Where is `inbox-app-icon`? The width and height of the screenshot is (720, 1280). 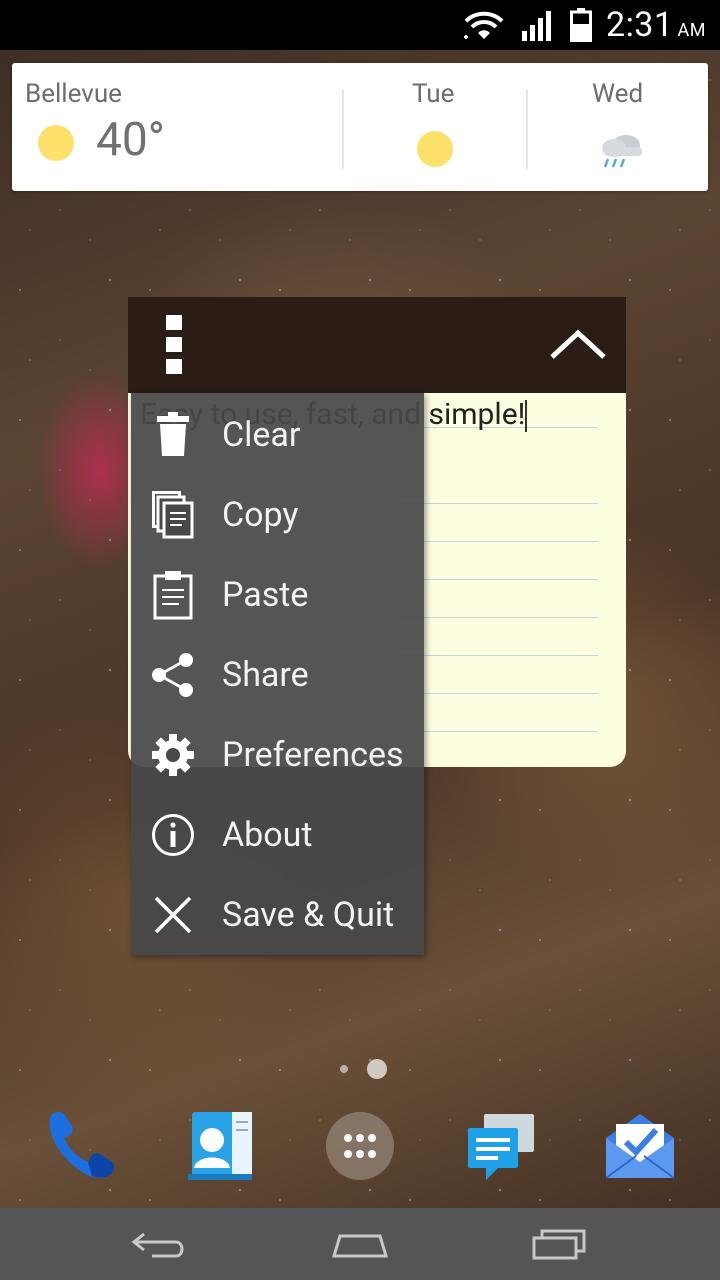 inbox-app-icon is located at coordinates (640, 1146).